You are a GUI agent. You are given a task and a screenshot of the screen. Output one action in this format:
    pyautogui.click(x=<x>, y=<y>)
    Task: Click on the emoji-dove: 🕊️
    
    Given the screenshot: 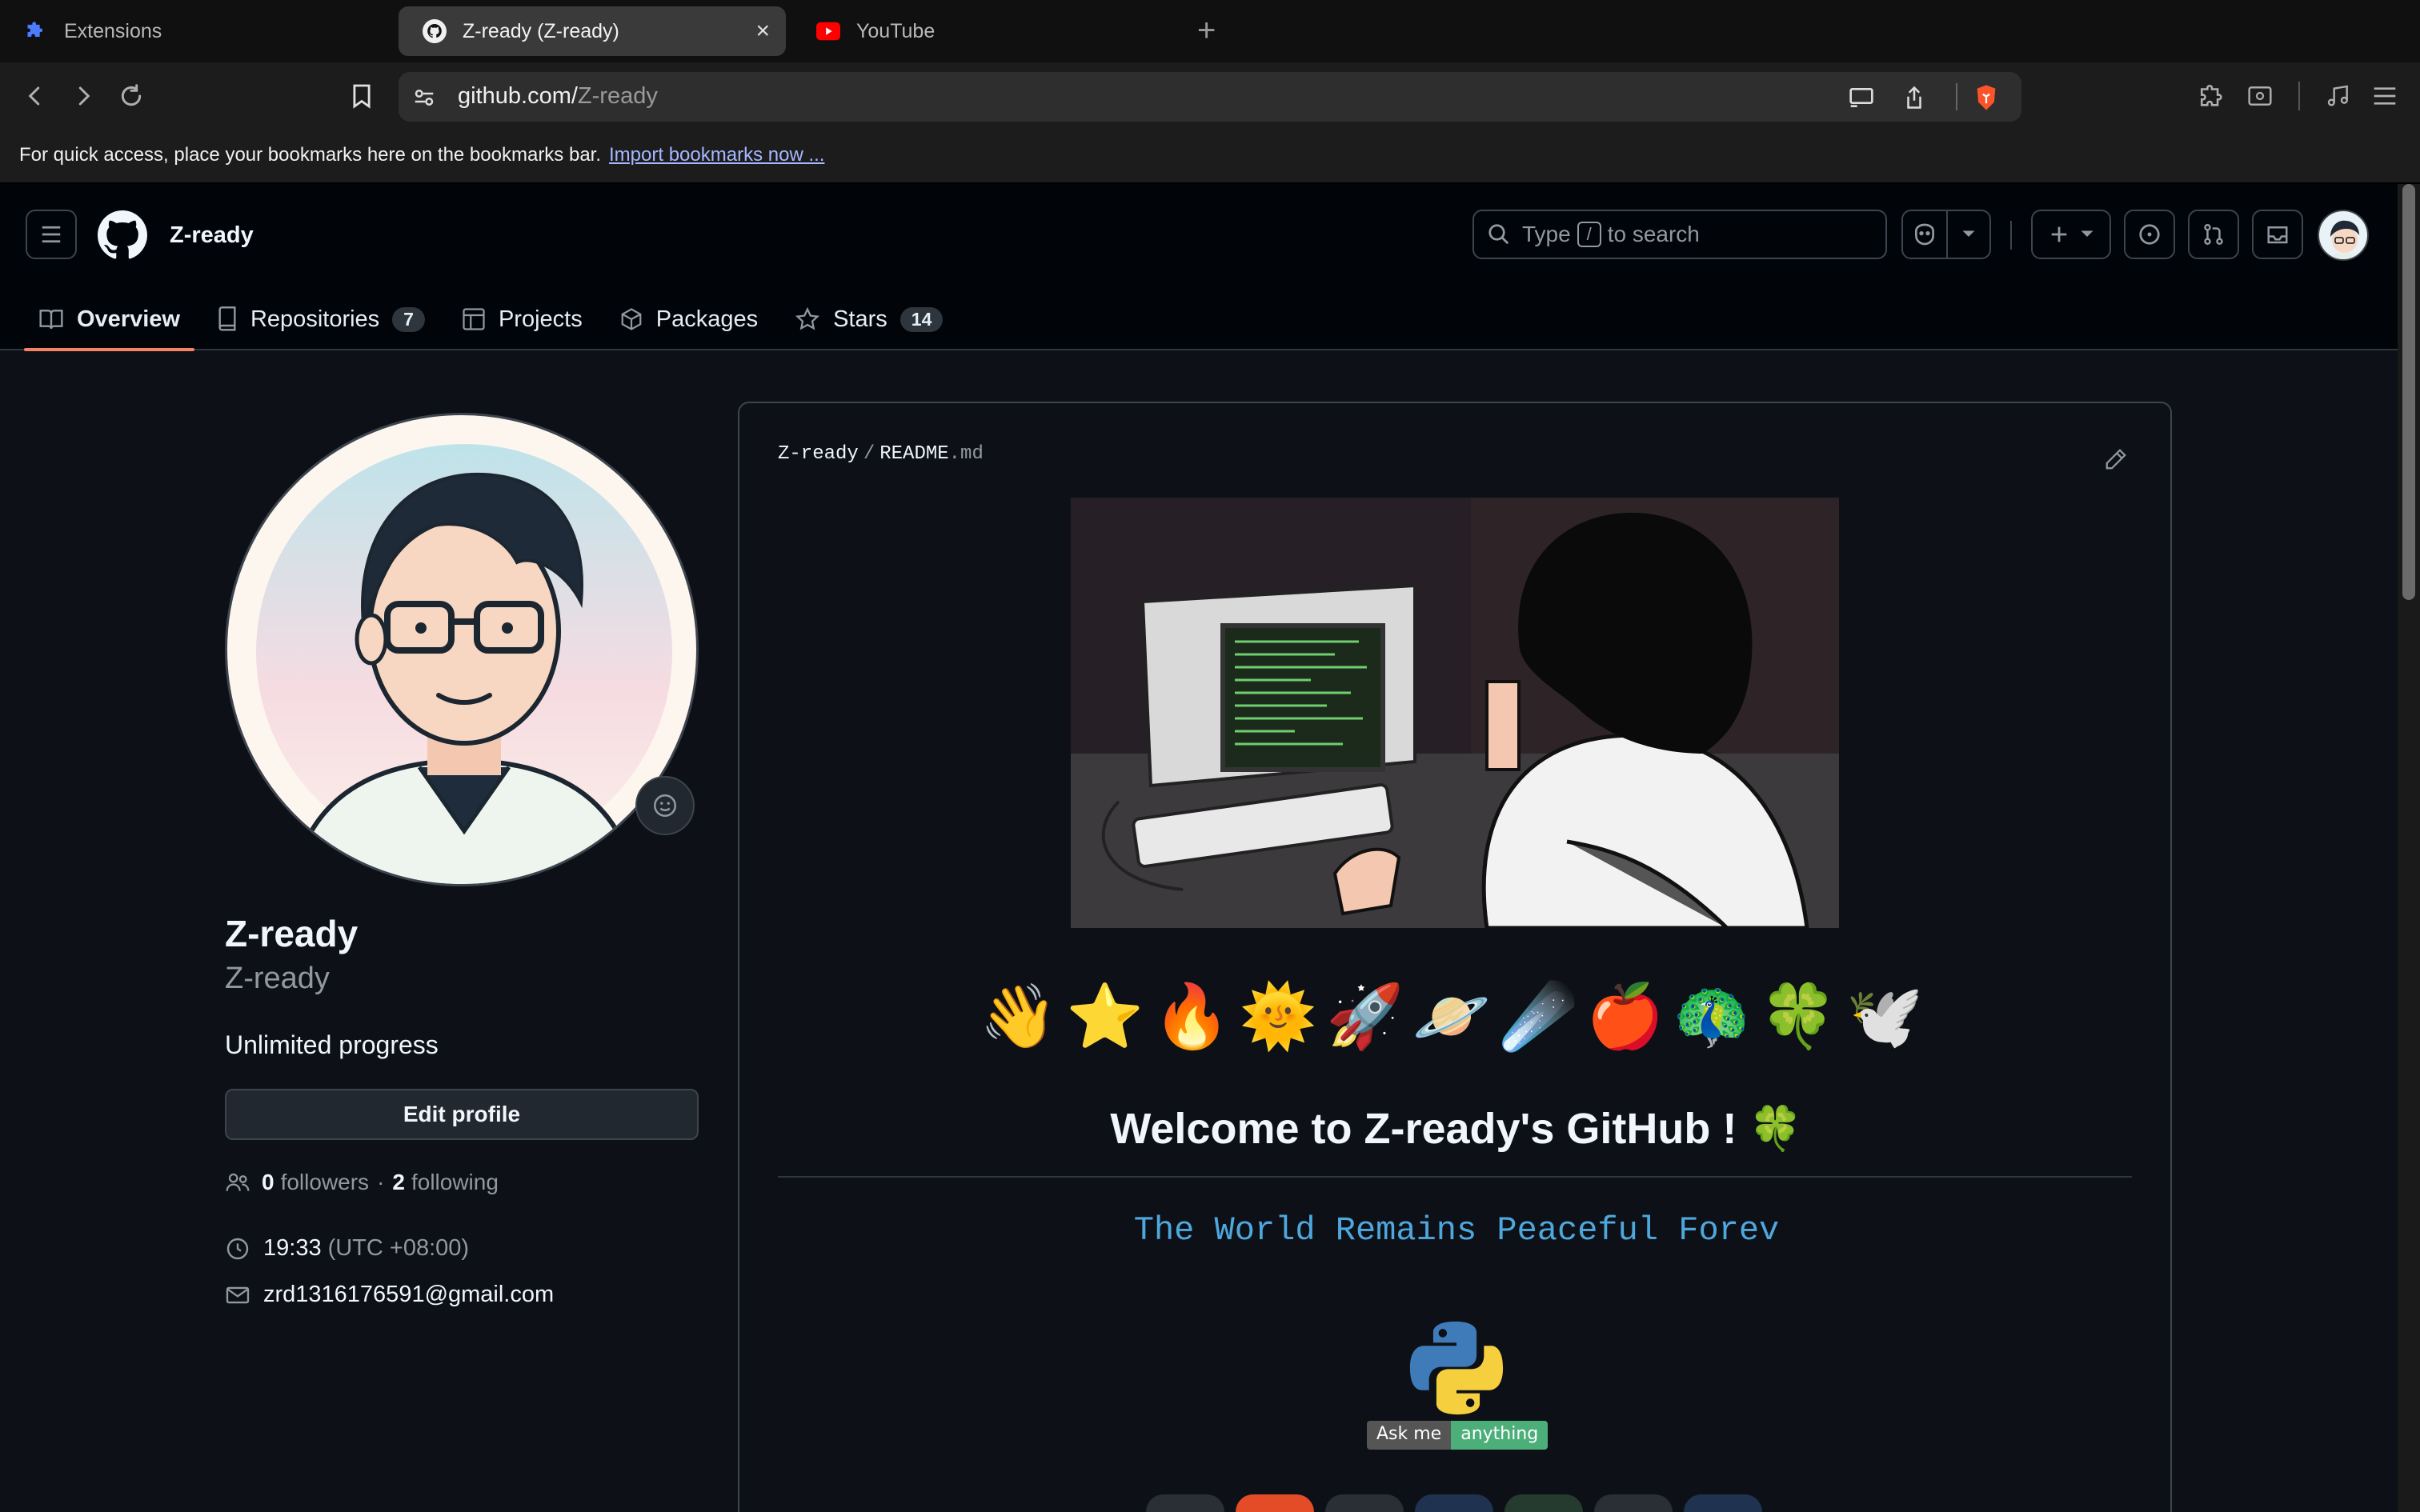 What is the action you would take?
    pyautogui.click(x=1884, y=1017)
    